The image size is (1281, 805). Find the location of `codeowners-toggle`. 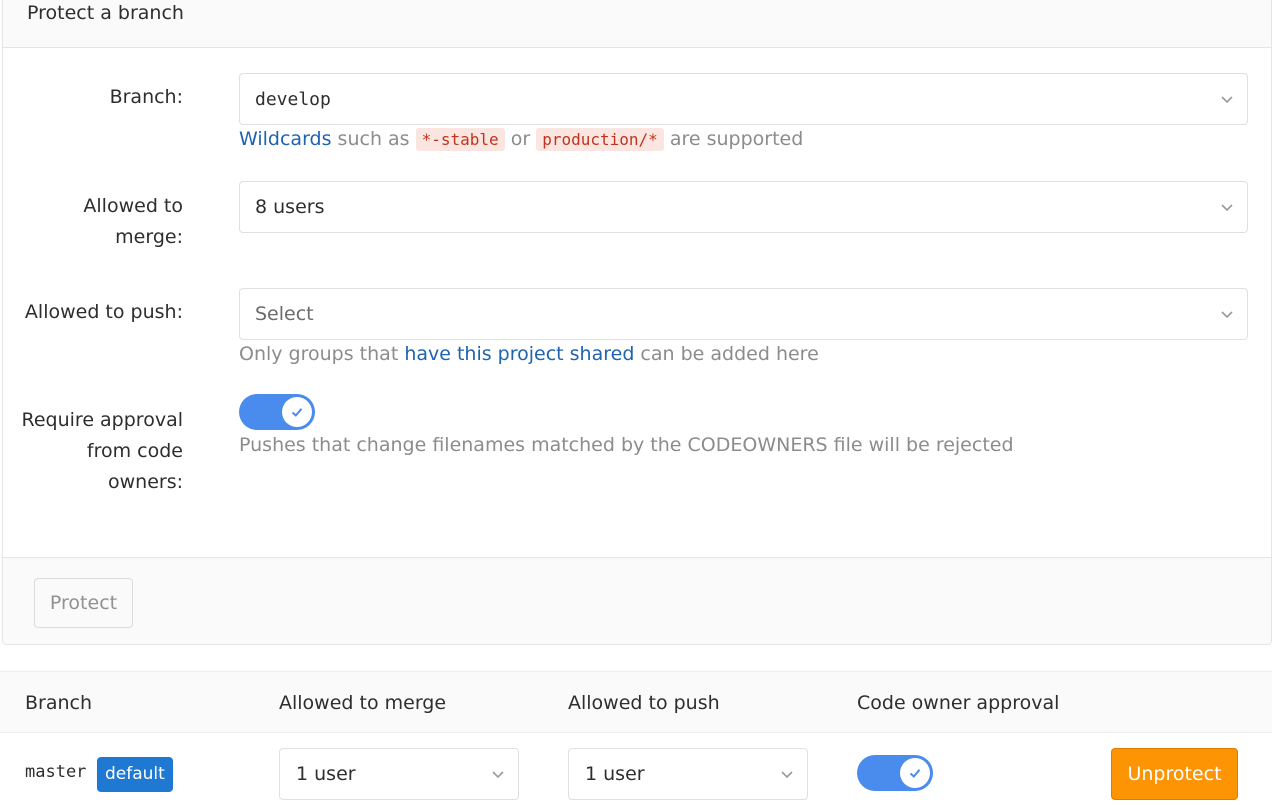

codeowners-toggle is located at coordinates (277, 412).